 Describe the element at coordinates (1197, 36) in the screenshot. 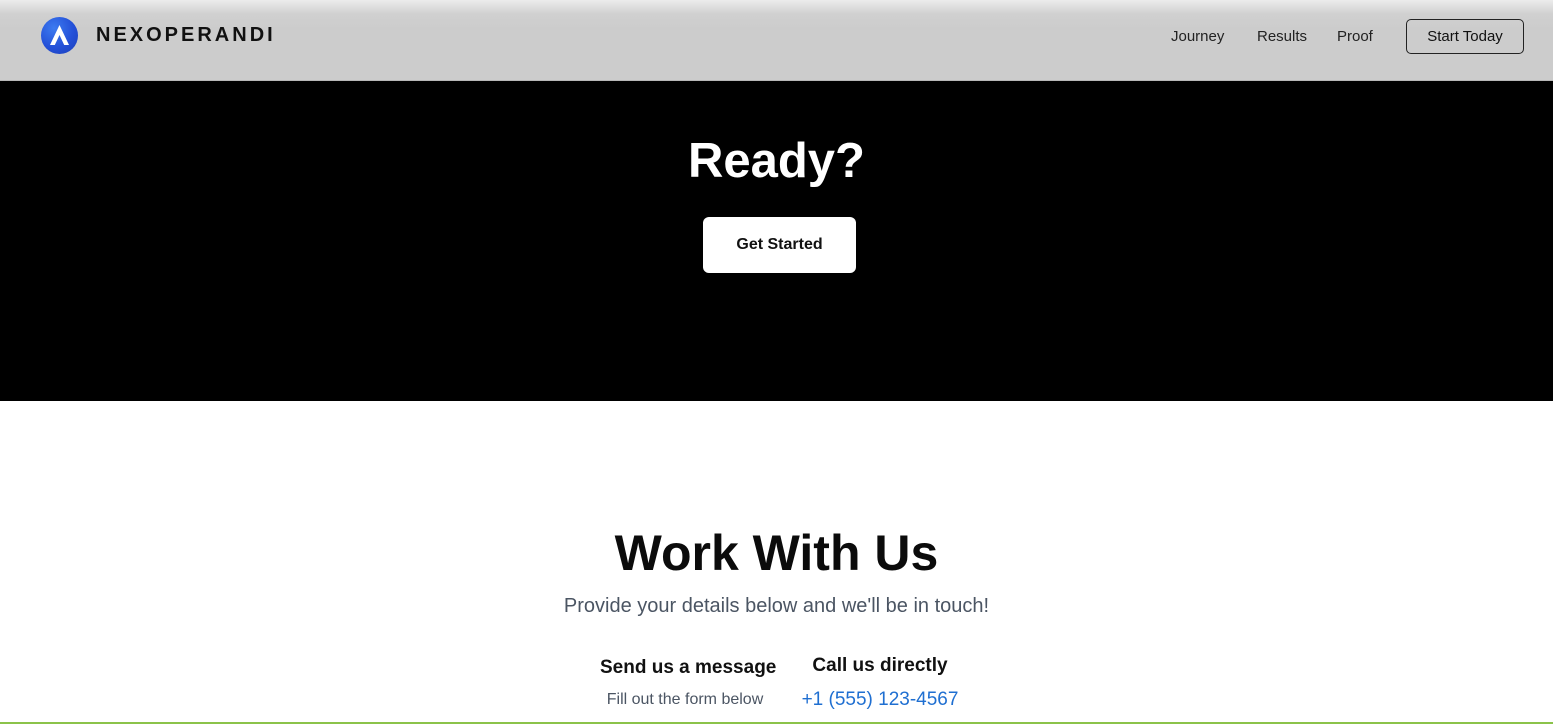

I see `nav-link-journey: Journey` at that location.